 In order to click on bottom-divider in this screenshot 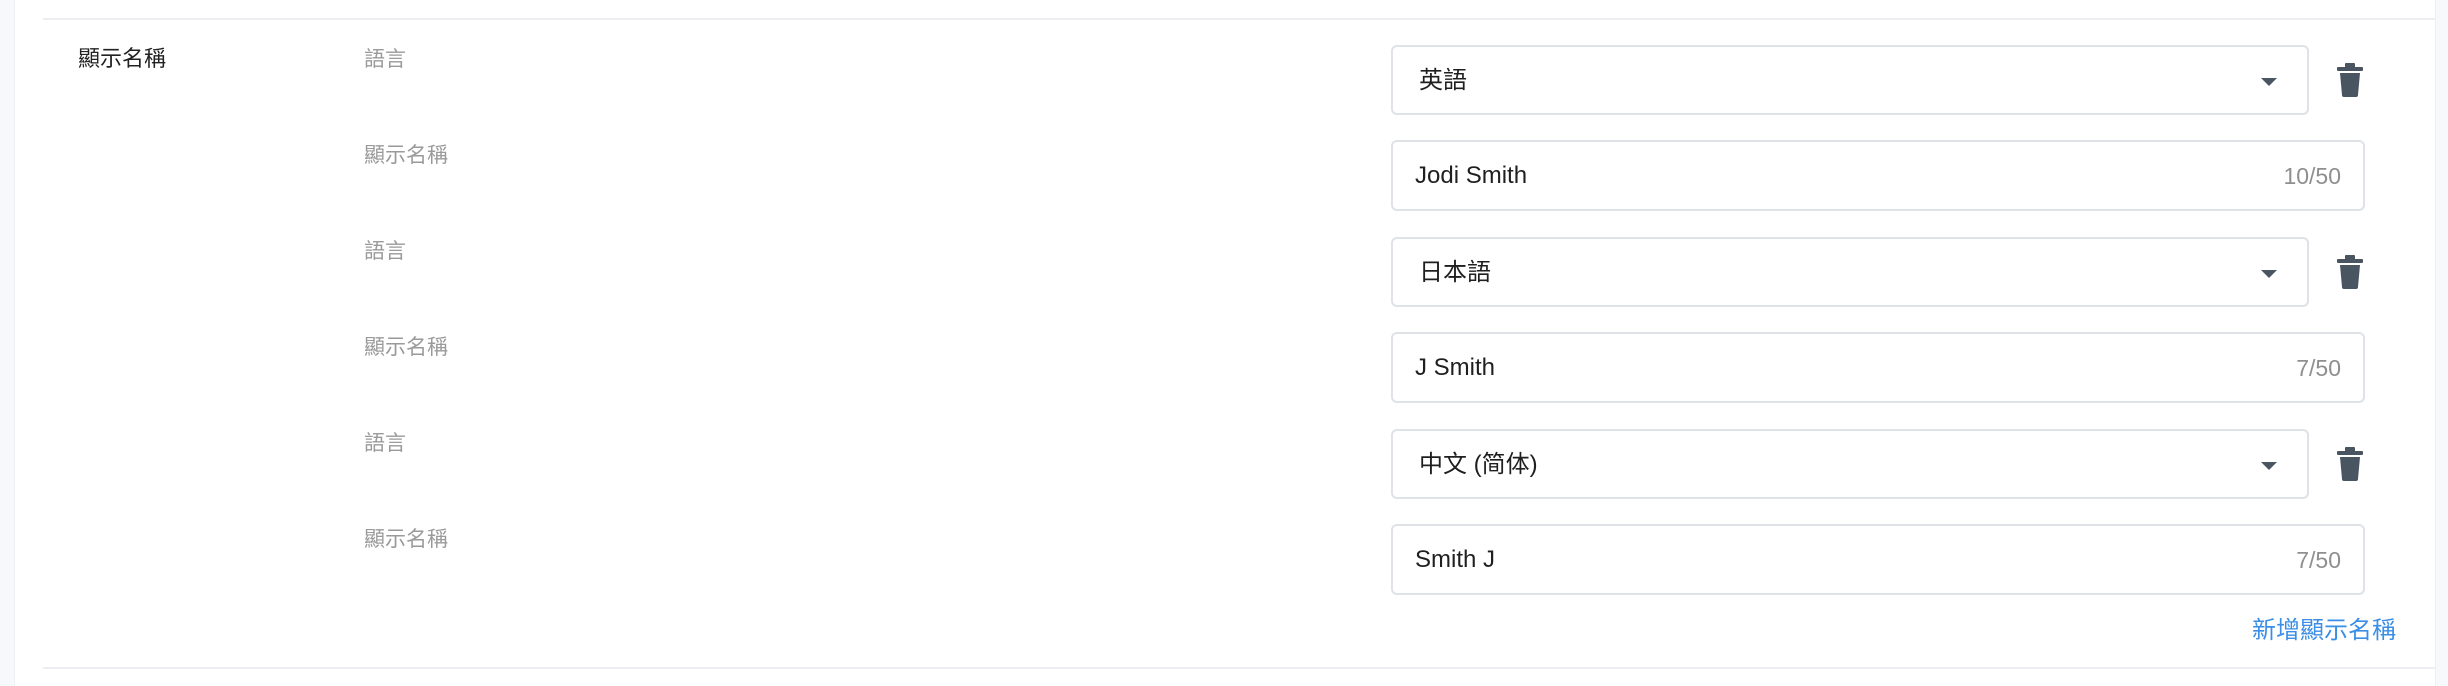, I will do `click(1239, 668)`.